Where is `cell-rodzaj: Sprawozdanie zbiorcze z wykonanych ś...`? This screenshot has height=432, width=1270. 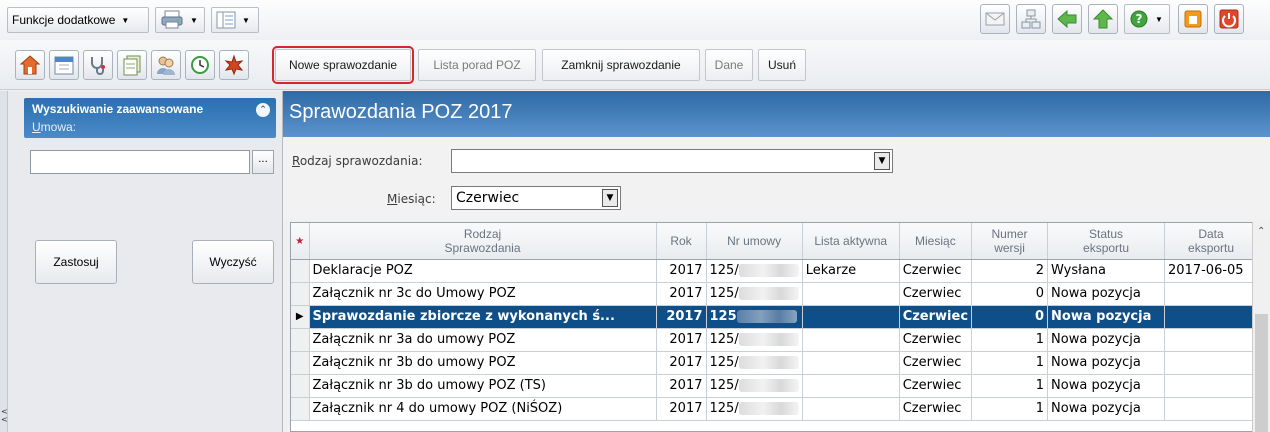
cell-rodzaj: Sprawozdanie zbiorcze z wykonanych ś... is located at coordinates (483, 317).